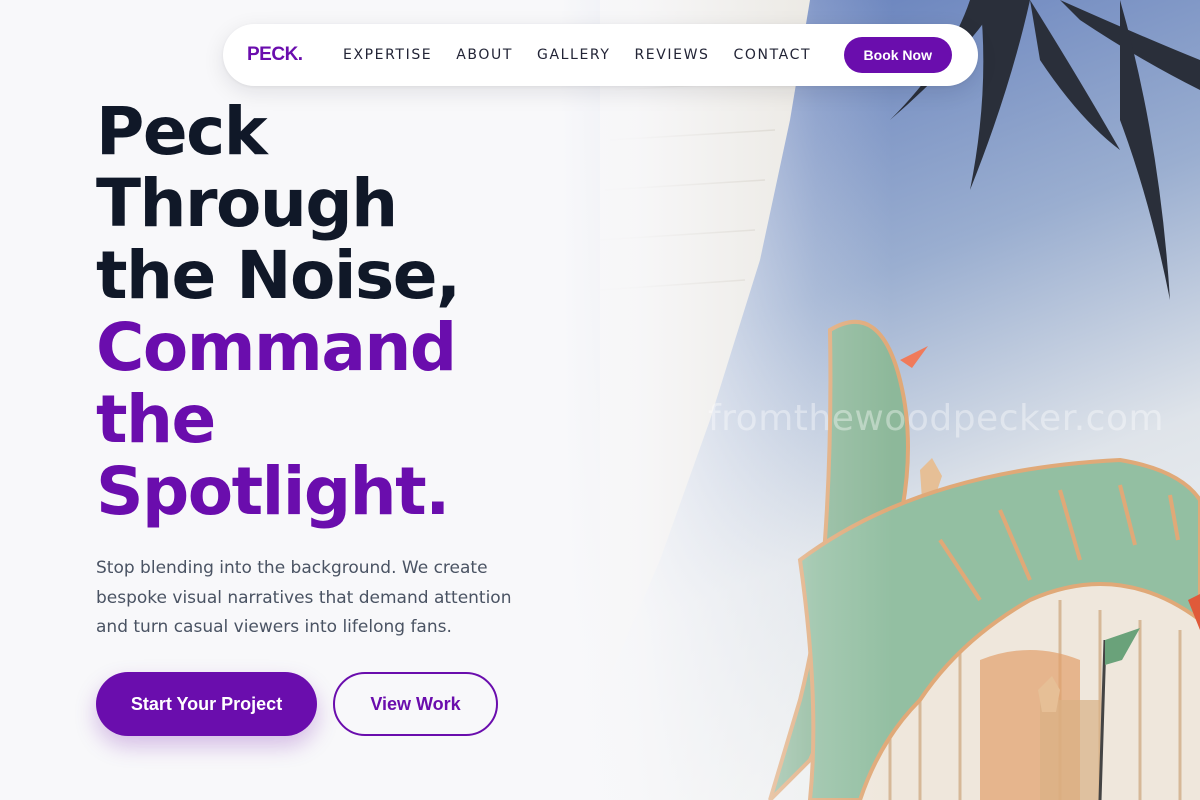 This screenshot has width=1200, height=800. What do you see at coordinates (573, 55) in the screenshot?
I see `nav-link-gallery: GALLERY` at bounding box center [573, 55].